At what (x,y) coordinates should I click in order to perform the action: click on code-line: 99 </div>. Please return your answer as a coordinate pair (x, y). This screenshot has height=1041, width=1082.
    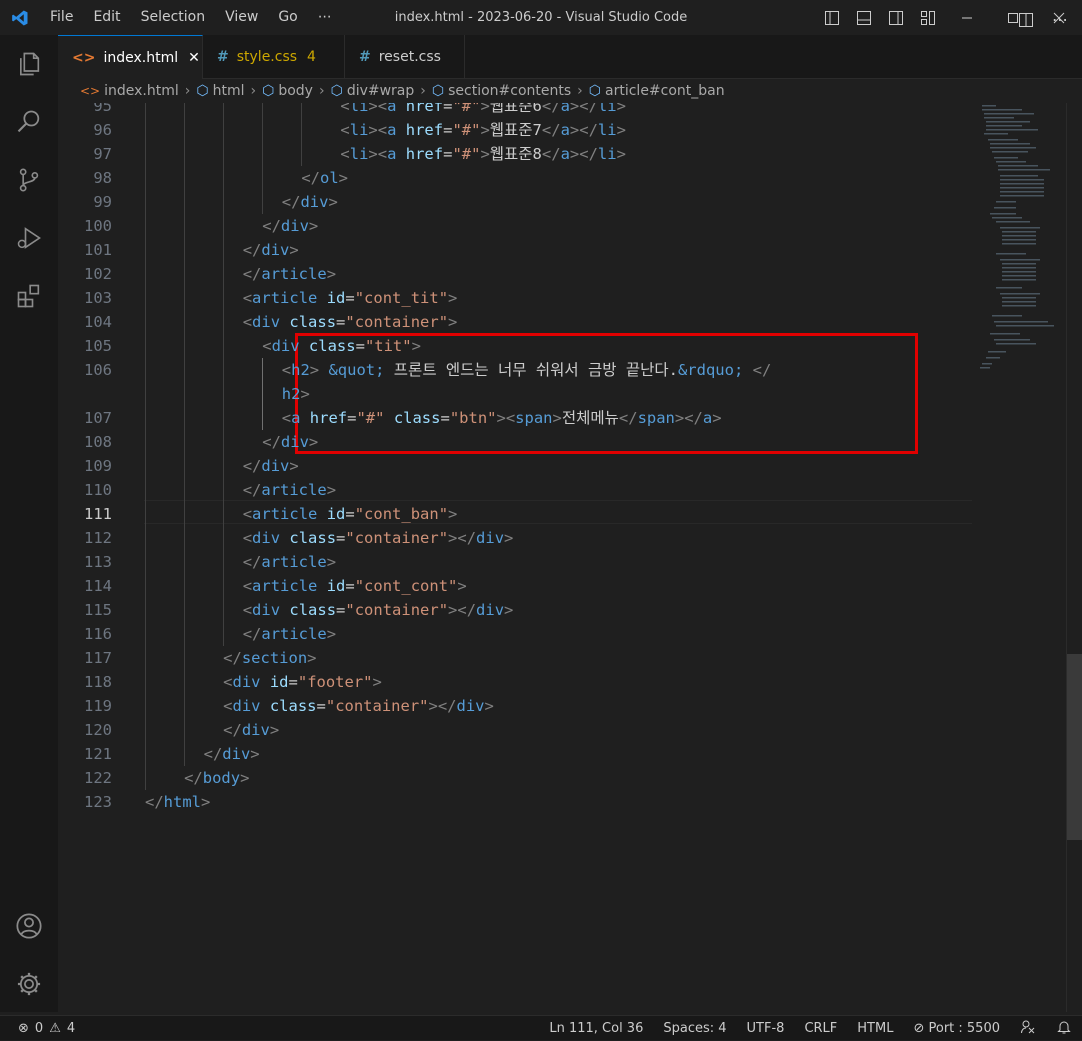
    Looking at the image, I should click on (515, 202).